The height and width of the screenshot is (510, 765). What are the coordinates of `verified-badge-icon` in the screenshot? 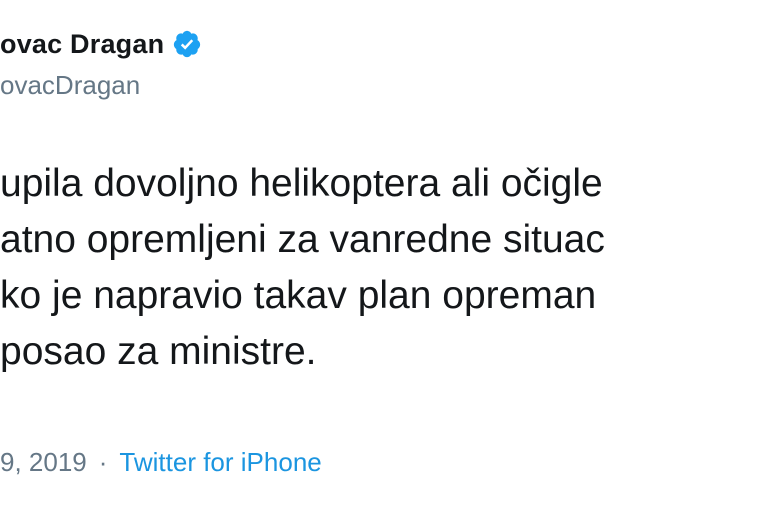 It's located at (187, 44).